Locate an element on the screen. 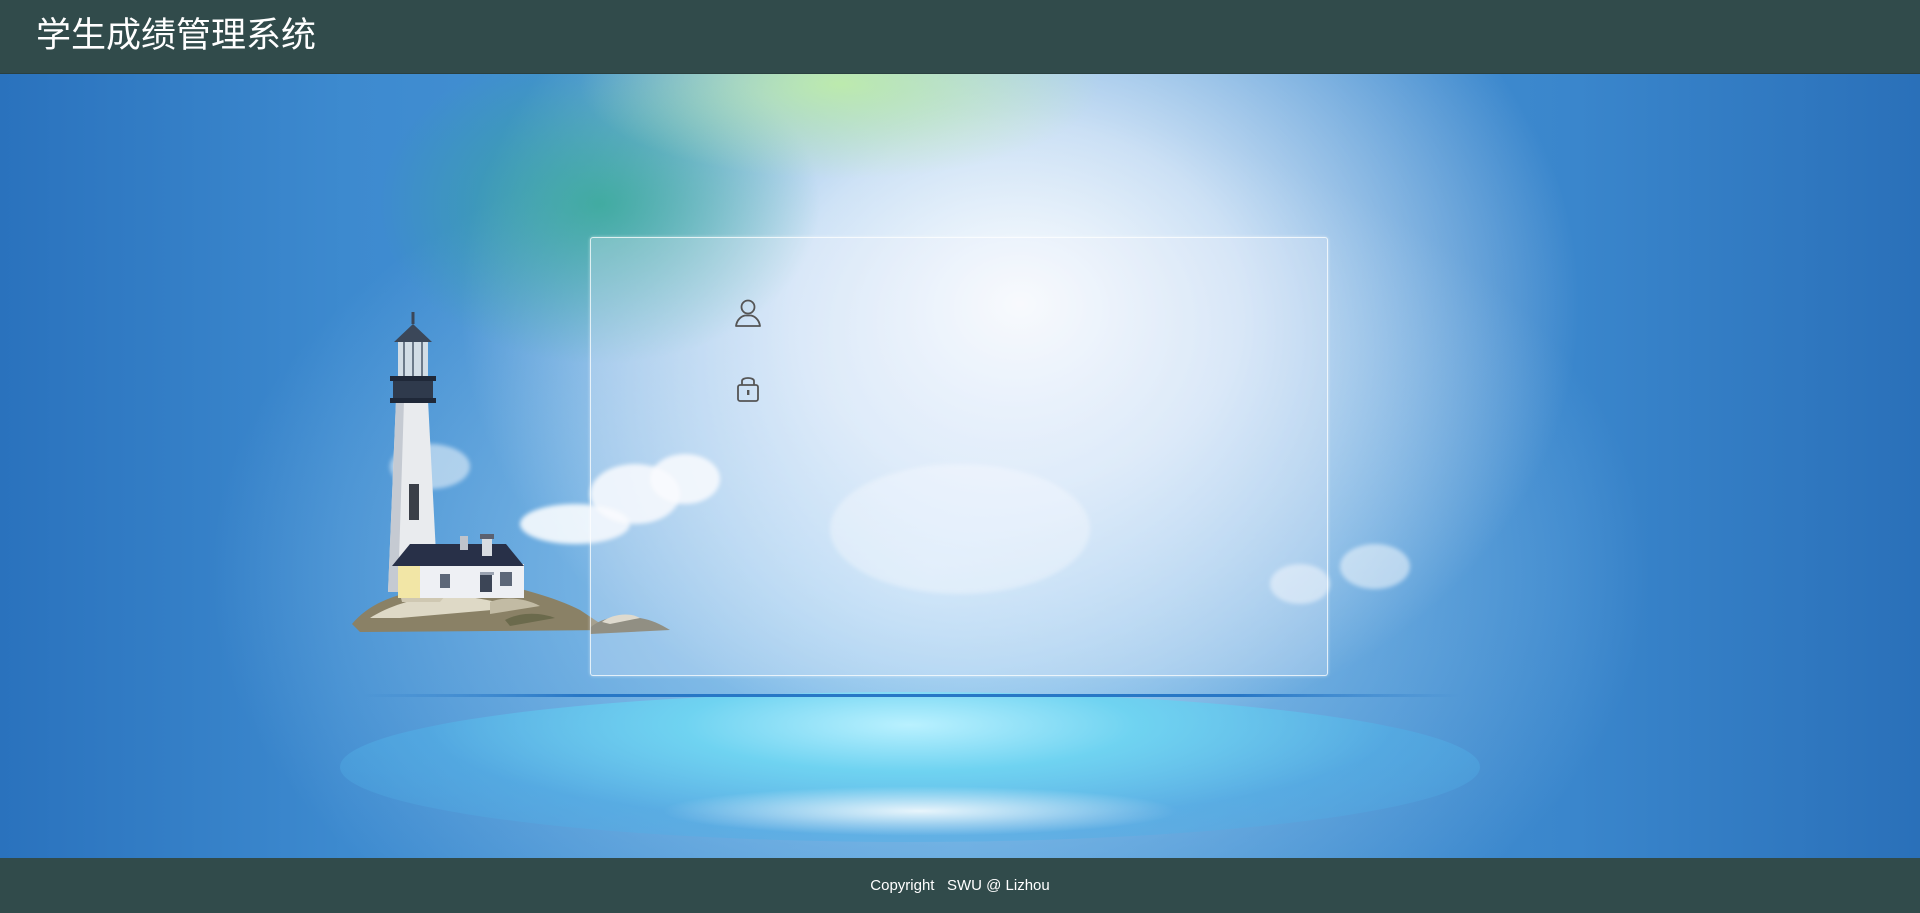 The image size is (1920, 913). cloud is located at coordinates (1375, 566).